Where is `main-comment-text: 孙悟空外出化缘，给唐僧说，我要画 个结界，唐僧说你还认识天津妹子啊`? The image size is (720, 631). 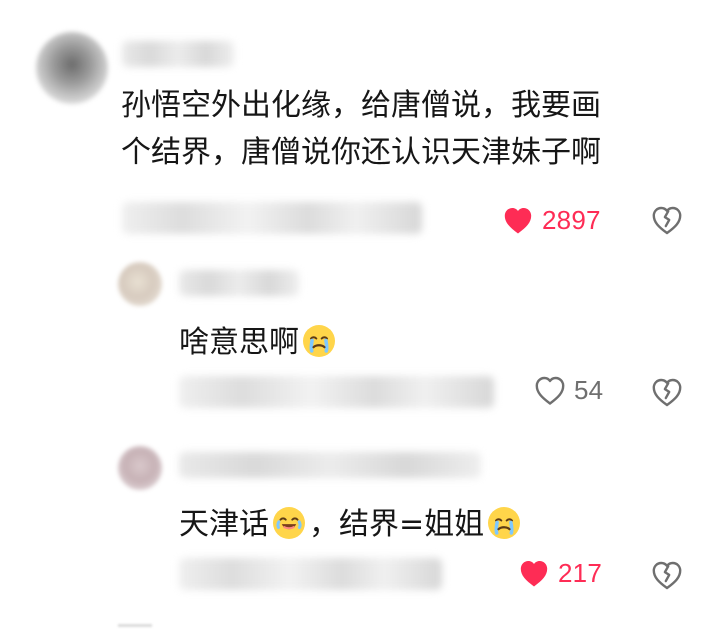 main-comment-text: 孙悟空外出化缘，给唐僧说，我要画 个结界，唐僧说你还认识天津妹子啊 is located at coordinates (361, 129).